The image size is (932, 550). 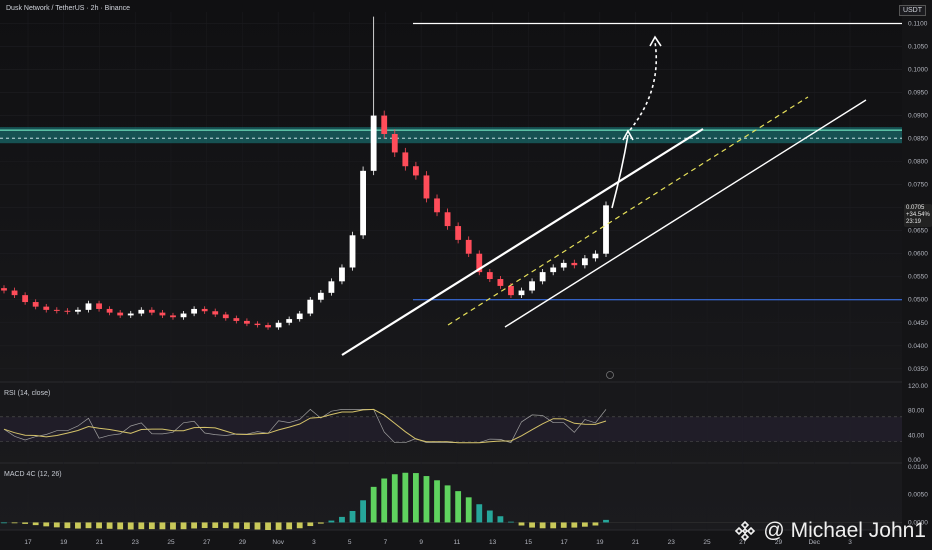 I want to click on last-price-value: 0.0705, so click(x=915, y=208).